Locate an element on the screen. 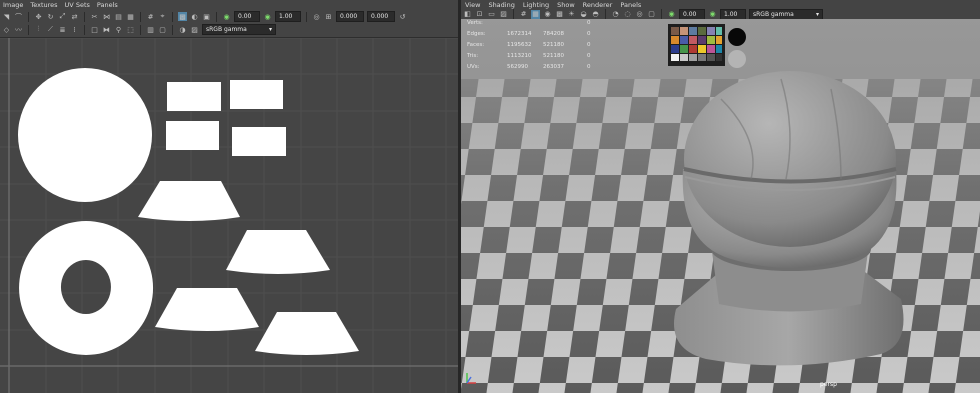  hud-edges-tri-count: 784208 is located at coordinates (553, 34).